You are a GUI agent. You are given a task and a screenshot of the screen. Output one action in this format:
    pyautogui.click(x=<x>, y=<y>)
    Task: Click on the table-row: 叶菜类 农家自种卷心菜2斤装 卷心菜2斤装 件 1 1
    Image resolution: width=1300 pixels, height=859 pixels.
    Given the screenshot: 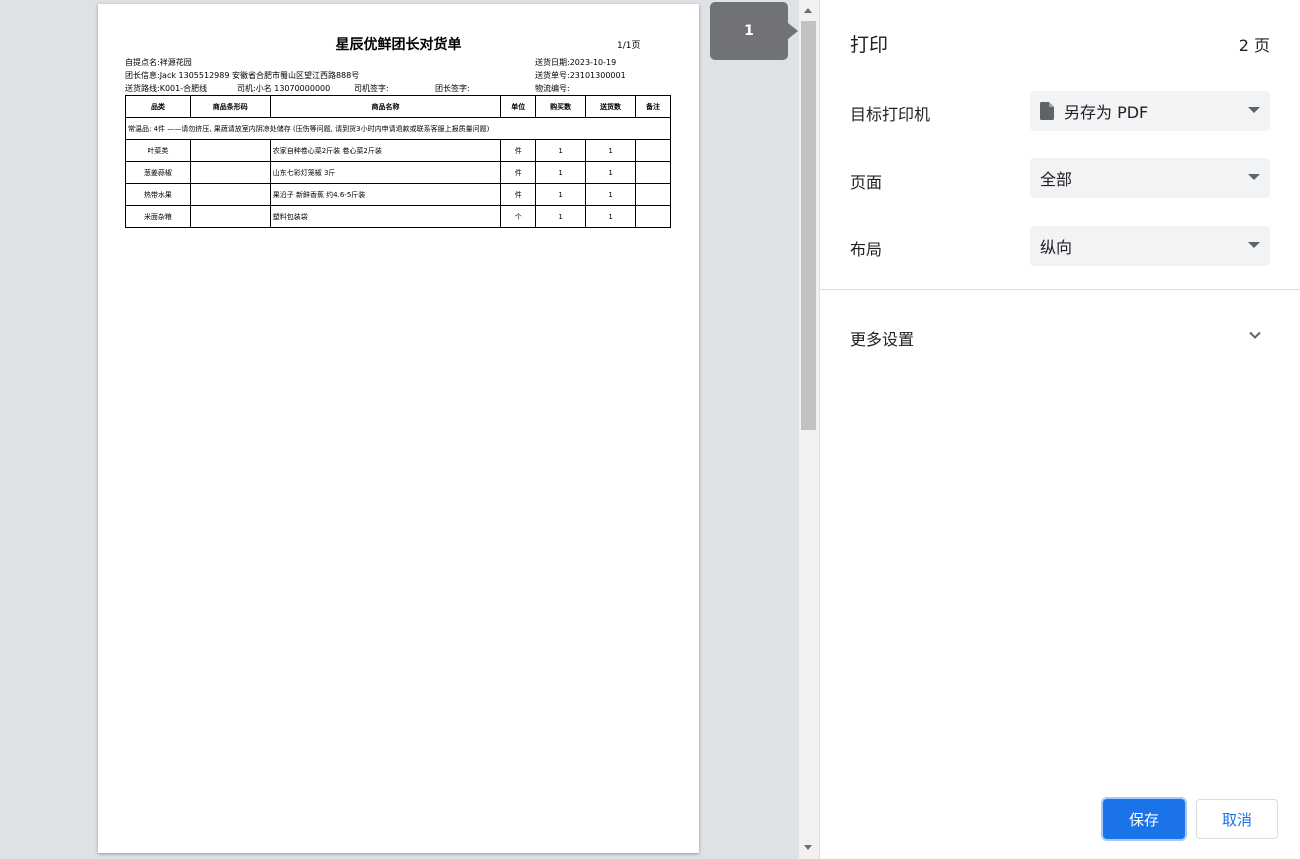 What is the action you would take?
    pyautogui.click(x=398, y=150)
    